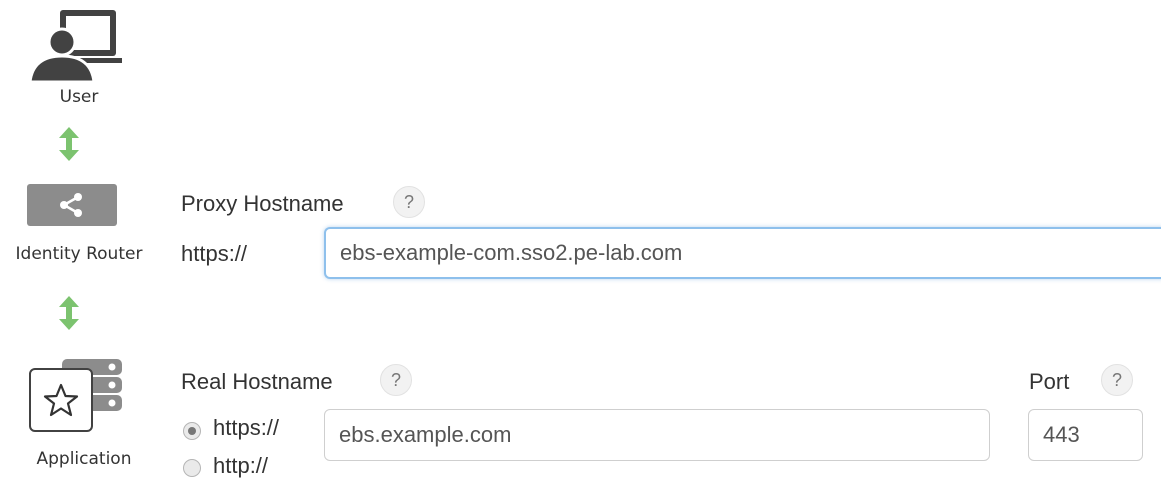 This screenshot has height=479, width=1161. I want to click on http-radio-label: http://, so click(240, 466).